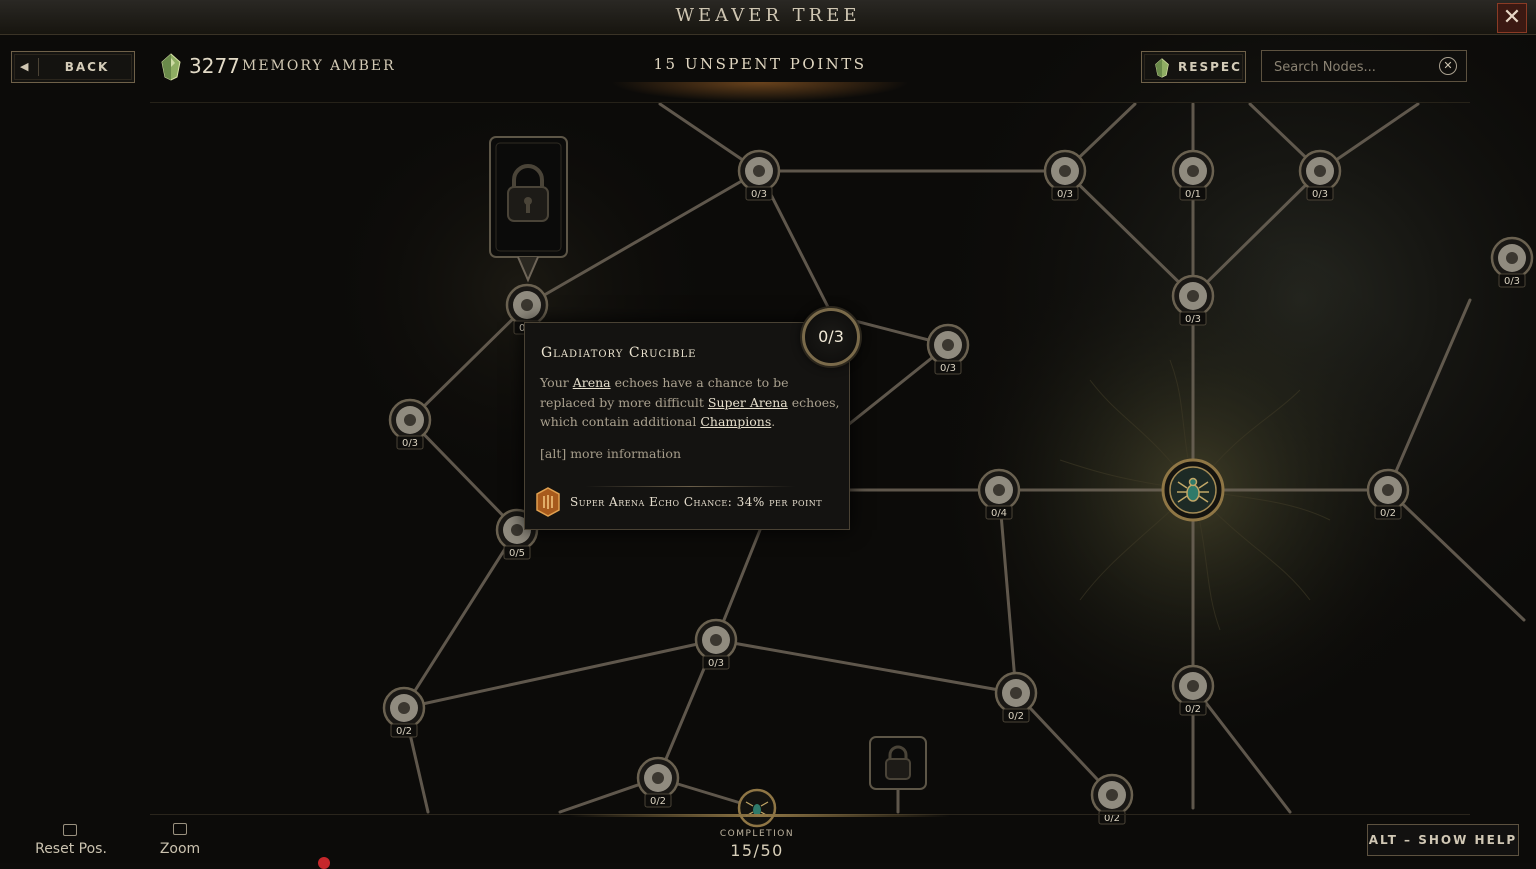 Image resolution: width=1536 pixels, height=869 pixels. Describe the element at coordinates (29, 67) in the screenshot. I see `back-arrow-icon: ◀` at that location.